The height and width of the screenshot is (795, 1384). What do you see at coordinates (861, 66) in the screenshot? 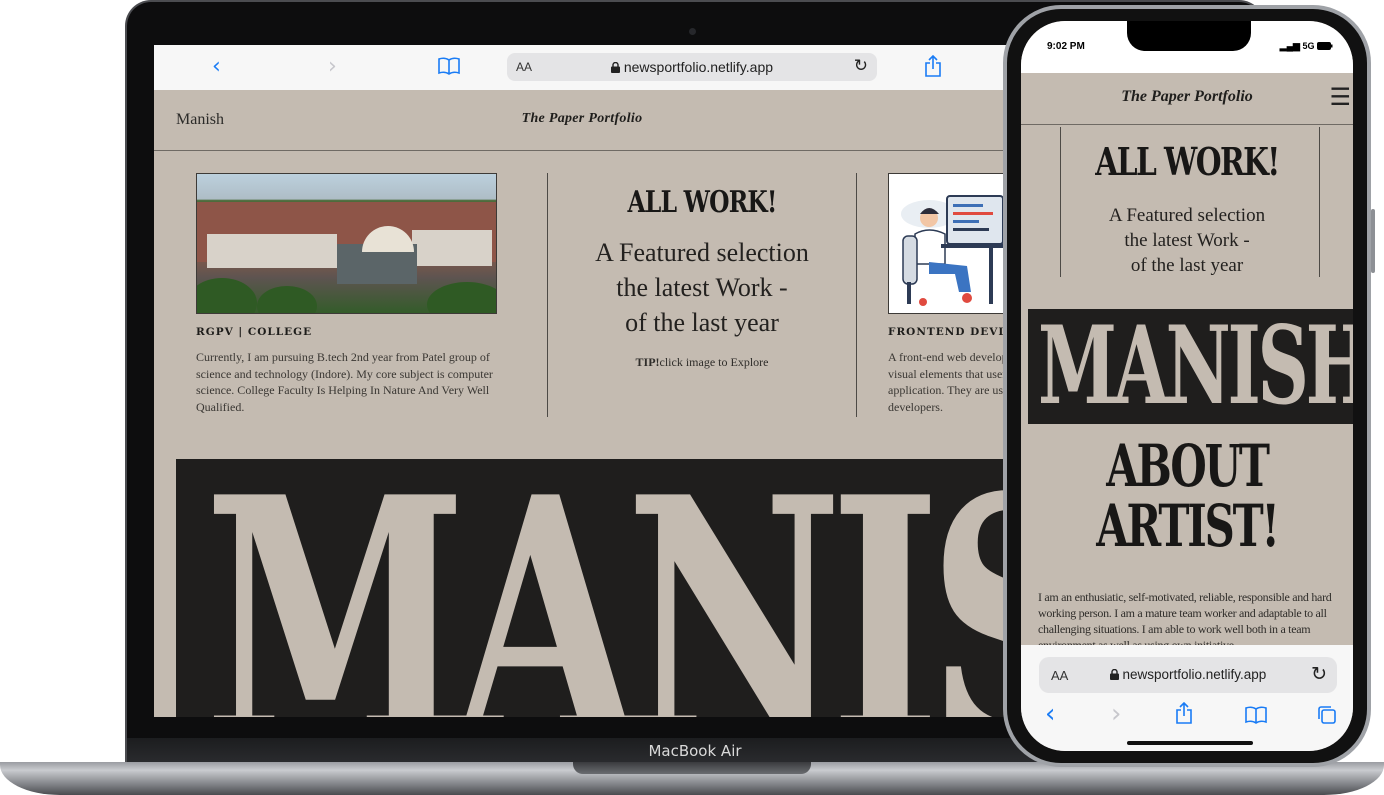
I see `reload-icon: ↻` at bounding box center [861, 66].